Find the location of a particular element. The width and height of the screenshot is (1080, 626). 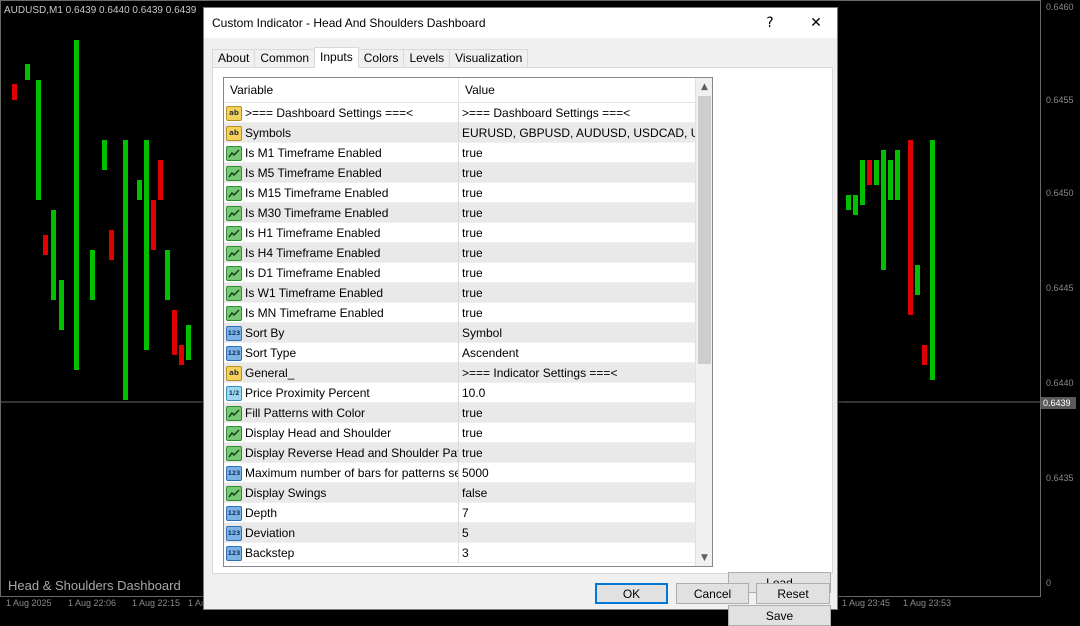

grid-row: Is D1 Timeframe Enabled true is located at coordinates (459, 273).